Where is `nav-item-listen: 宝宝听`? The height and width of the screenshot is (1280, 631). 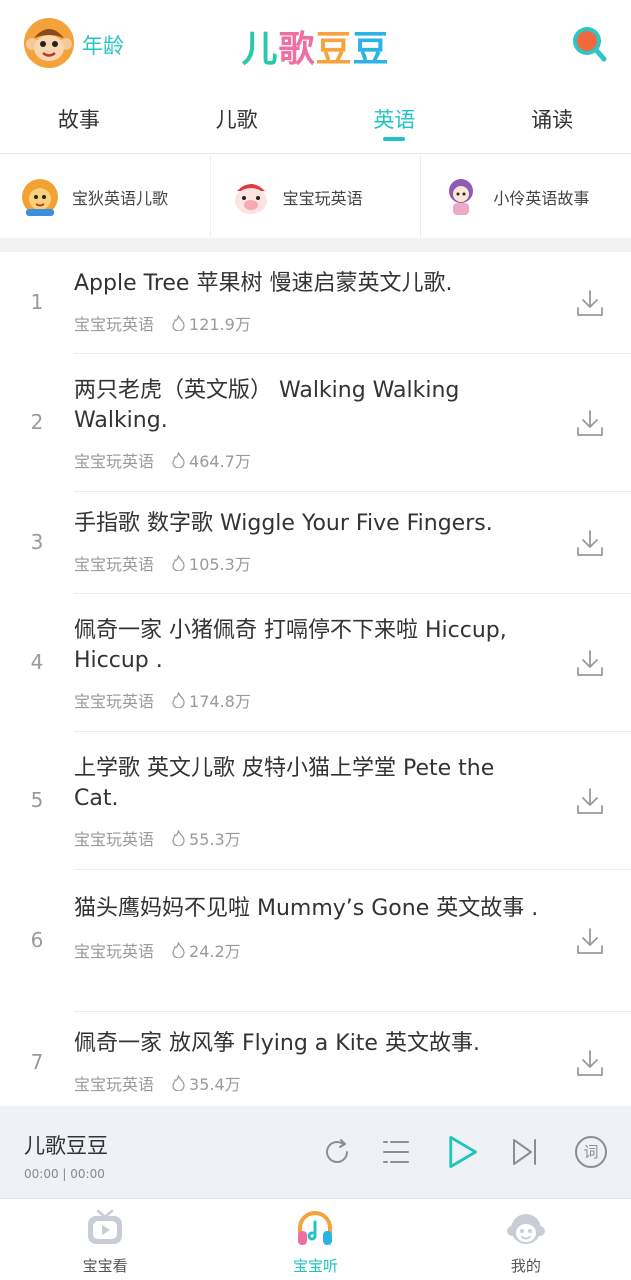
nav-item-listen: 宝宝听 is located at coordinates (315, 1239).